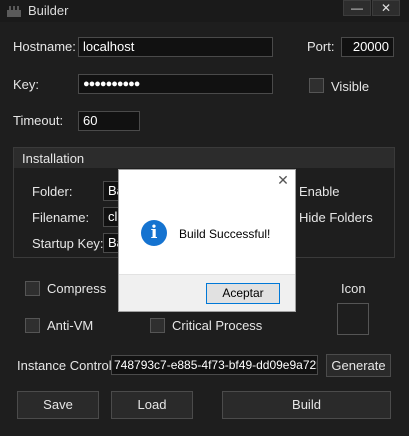 This screenshot has width=409, height=436. I want to click on minimize-button: —, so click(357, 8).